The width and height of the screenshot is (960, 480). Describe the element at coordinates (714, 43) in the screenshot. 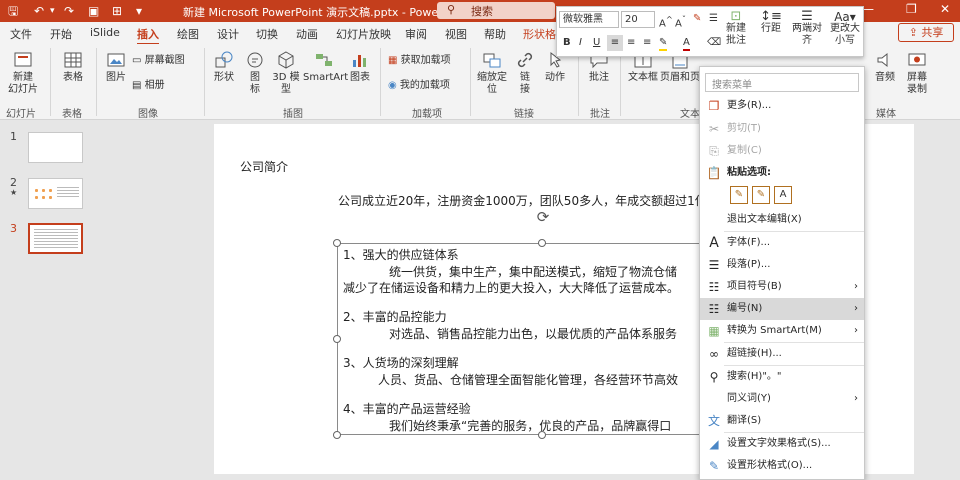

I see `clear-format-icon: ⌫` at that location.